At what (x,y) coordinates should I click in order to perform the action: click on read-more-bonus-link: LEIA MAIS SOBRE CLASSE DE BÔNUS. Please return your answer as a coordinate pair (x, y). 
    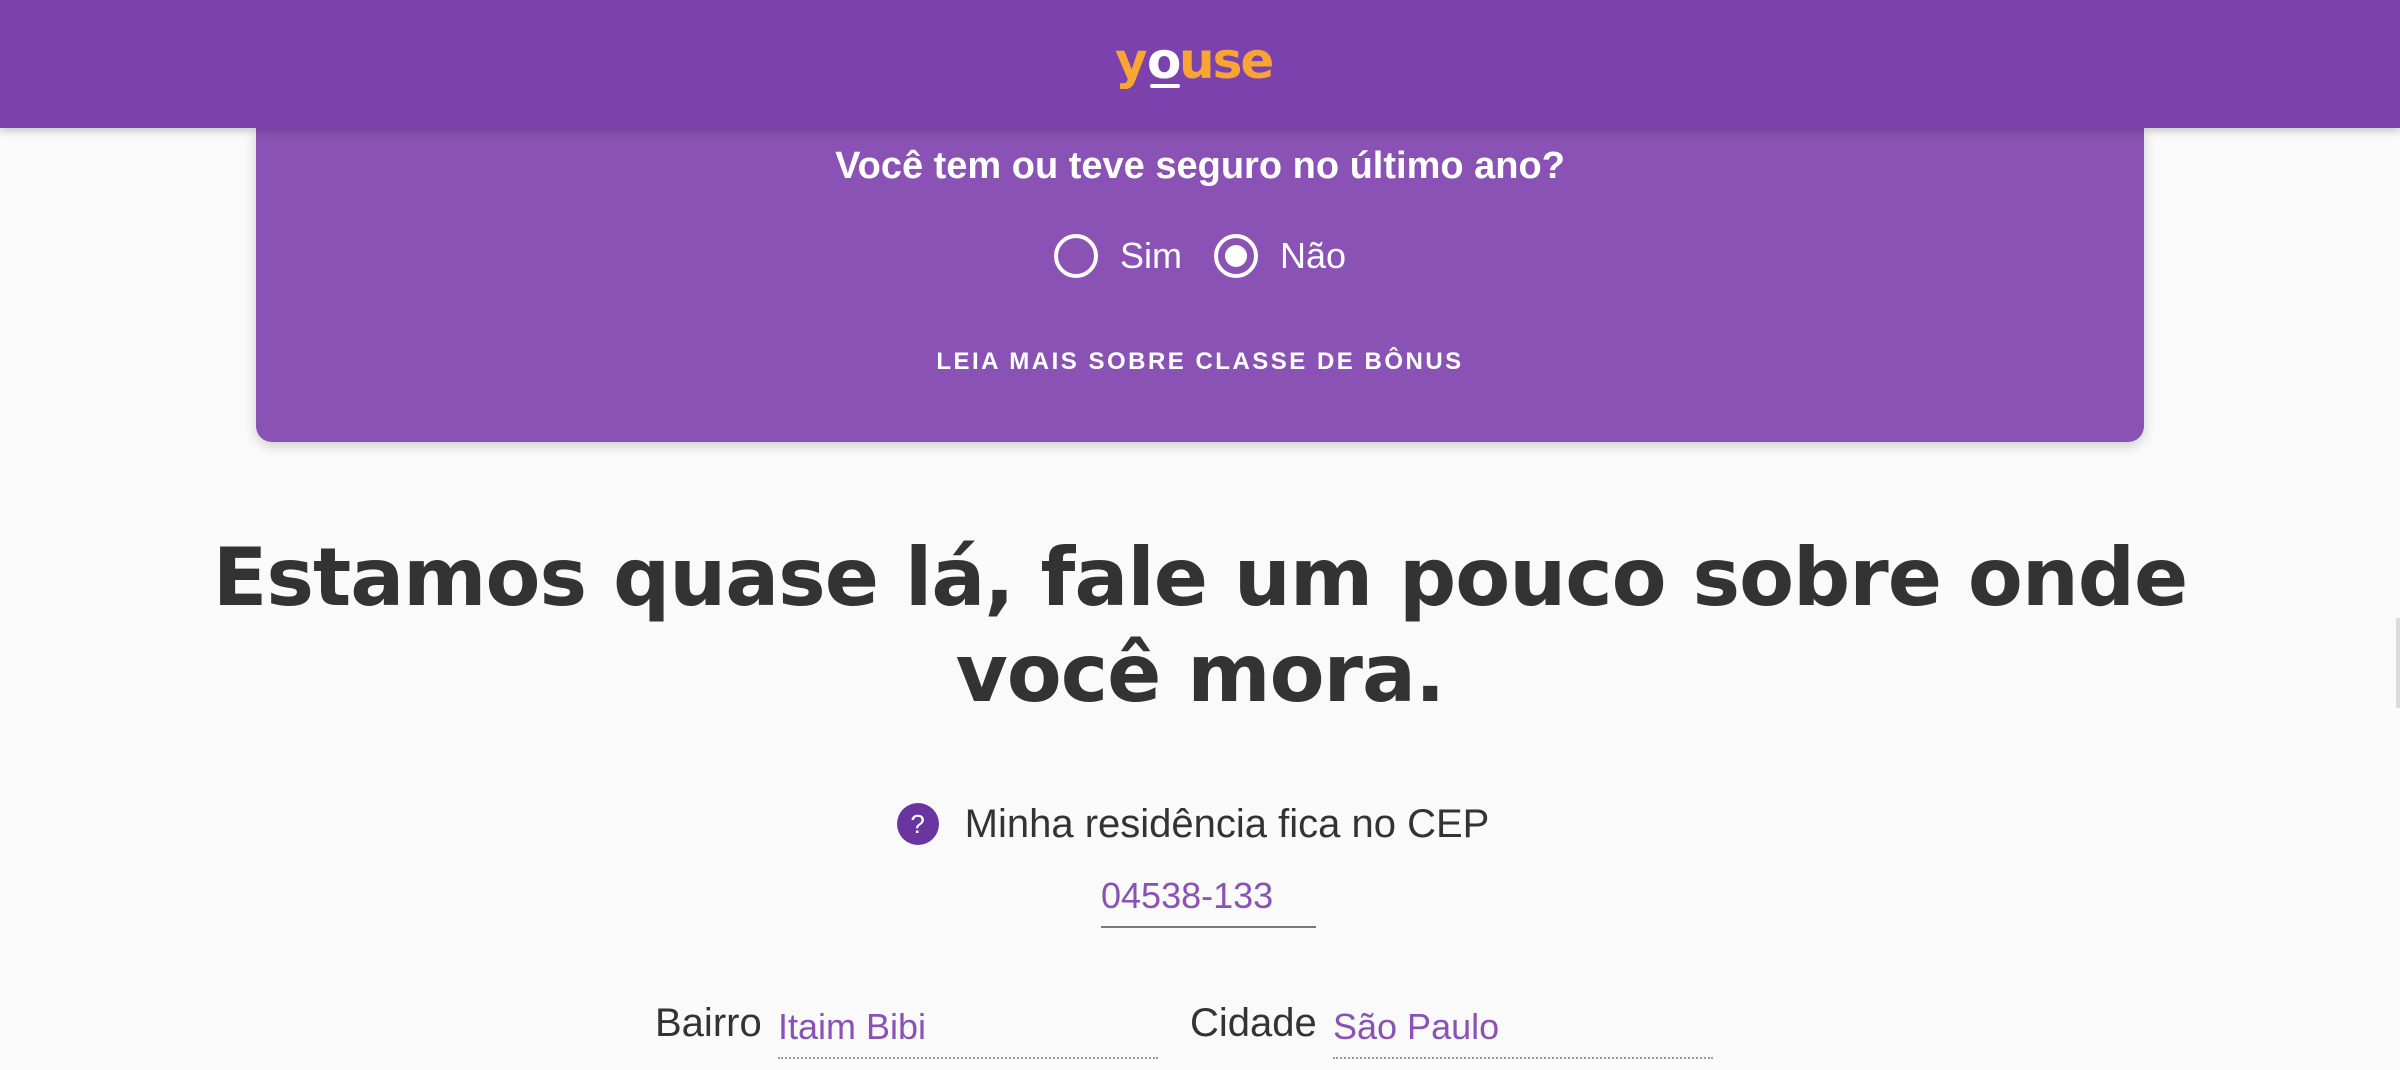
    Looking at the image, I should click on (1200, 362).